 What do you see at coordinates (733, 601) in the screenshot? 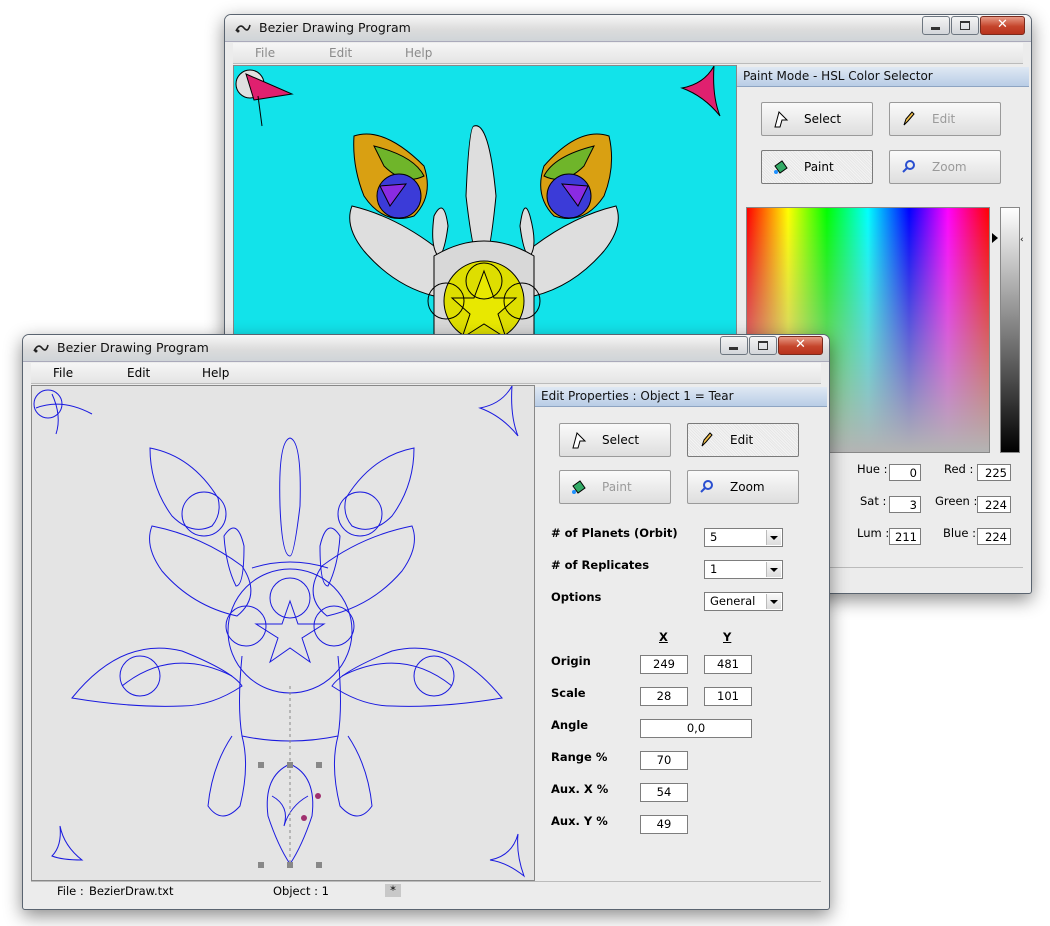
I see `options-value: General` at bounding box center [733, 601].